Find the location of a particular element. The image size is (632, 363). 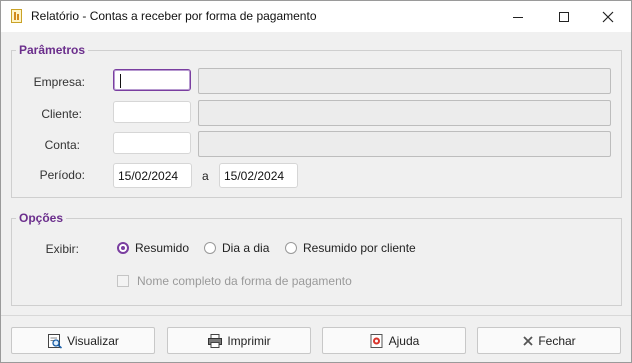

conta-name-field is located at coordinates (404, 144).